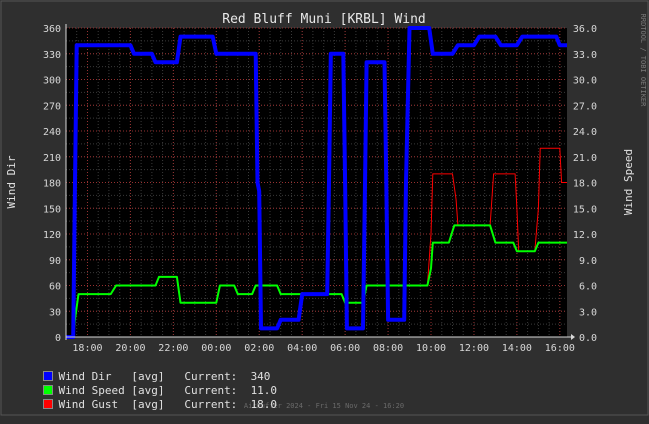 The image size is (649, 424). What do you see at coordinates (55, 312) in the screenshot?
I see `y-left-tick-label: 30` at bounding box center [55, 312].